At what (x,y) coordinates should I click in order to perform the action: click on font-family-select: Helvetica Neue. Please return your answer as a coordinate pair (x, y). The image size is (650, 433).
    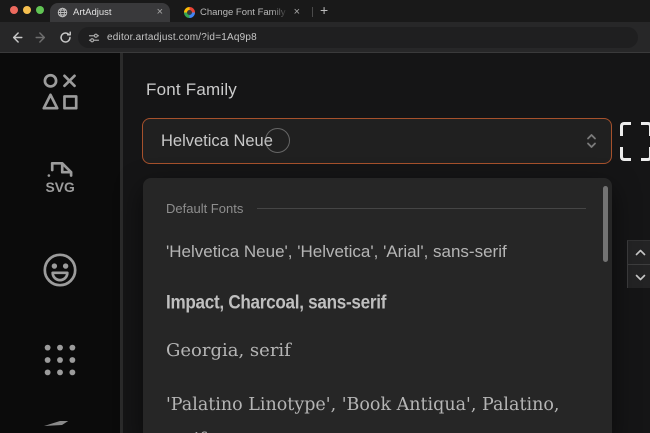
    Looking at the image, I should click on (377, 141).